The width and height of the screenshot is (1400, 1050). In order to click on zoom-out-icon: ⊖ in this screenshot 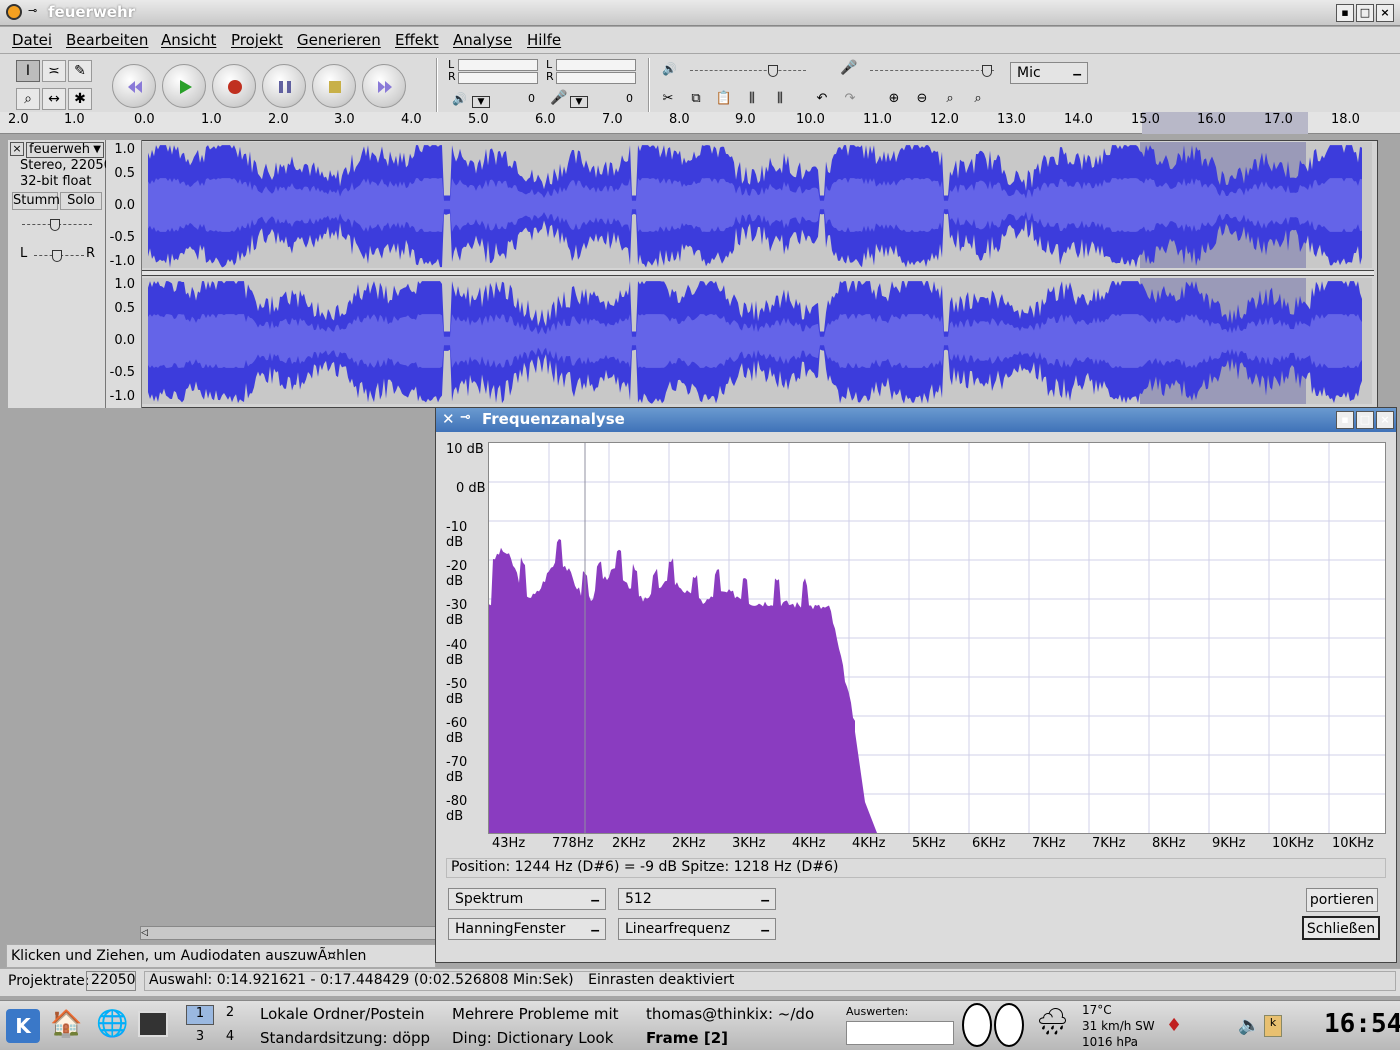, I will do `click(922, 99)`.